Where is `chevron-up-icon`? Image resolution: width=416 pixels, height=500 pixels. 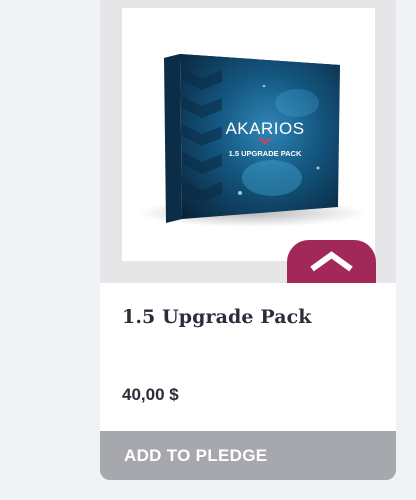 chevron-up-icon is located at coordinates (331, 261).